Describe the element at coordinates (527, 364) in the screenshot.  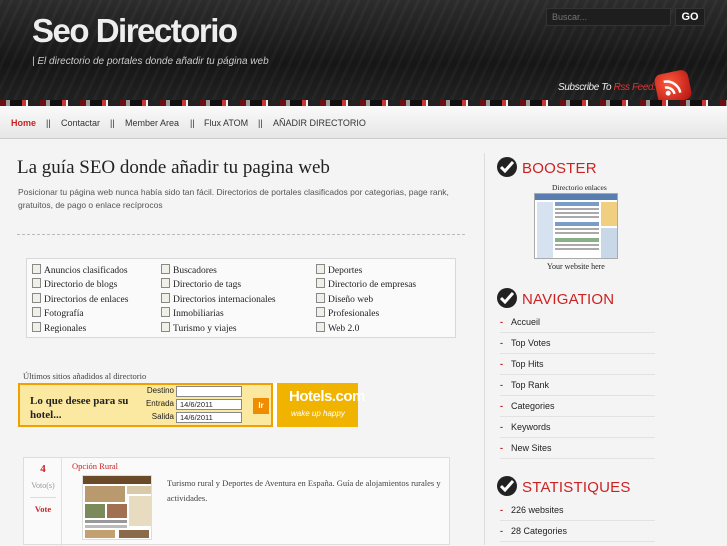
I see `sidebar-item-label: Top Hits` at that location.